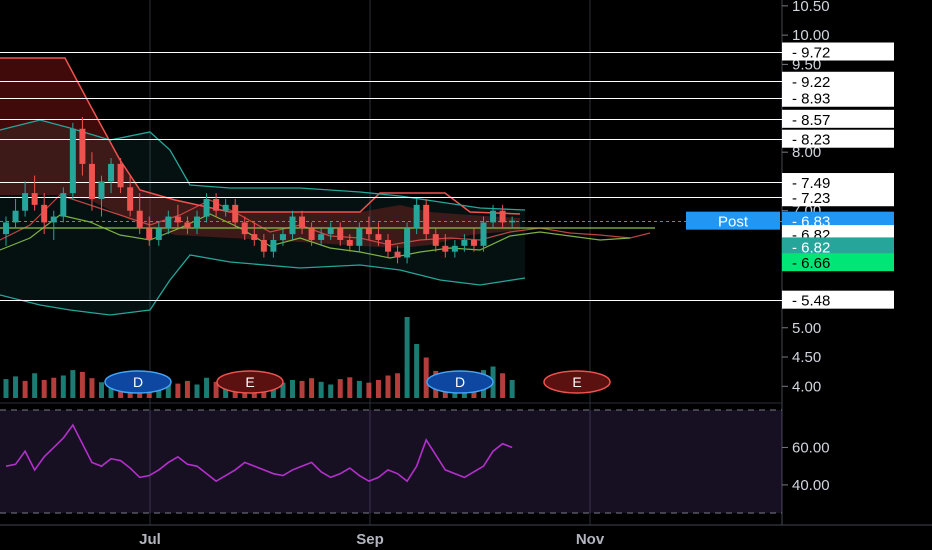 This screenshot has height=550, width=932. I want to click on level-price-label: - 7.23, so click(811, 198).